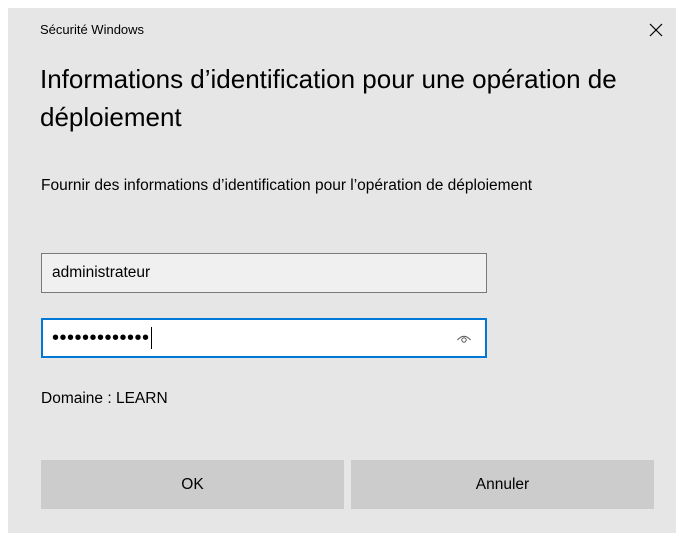 The height and width of the screenshot is (541, 684). What do you see at coordinates (502, 484) in the screenshot?
I see `cancel-button: Annuler` at bounding box center [502, 484].